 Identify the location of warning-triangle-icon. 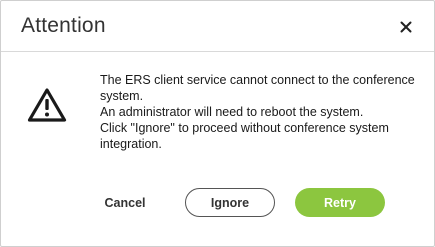
(47, 105).